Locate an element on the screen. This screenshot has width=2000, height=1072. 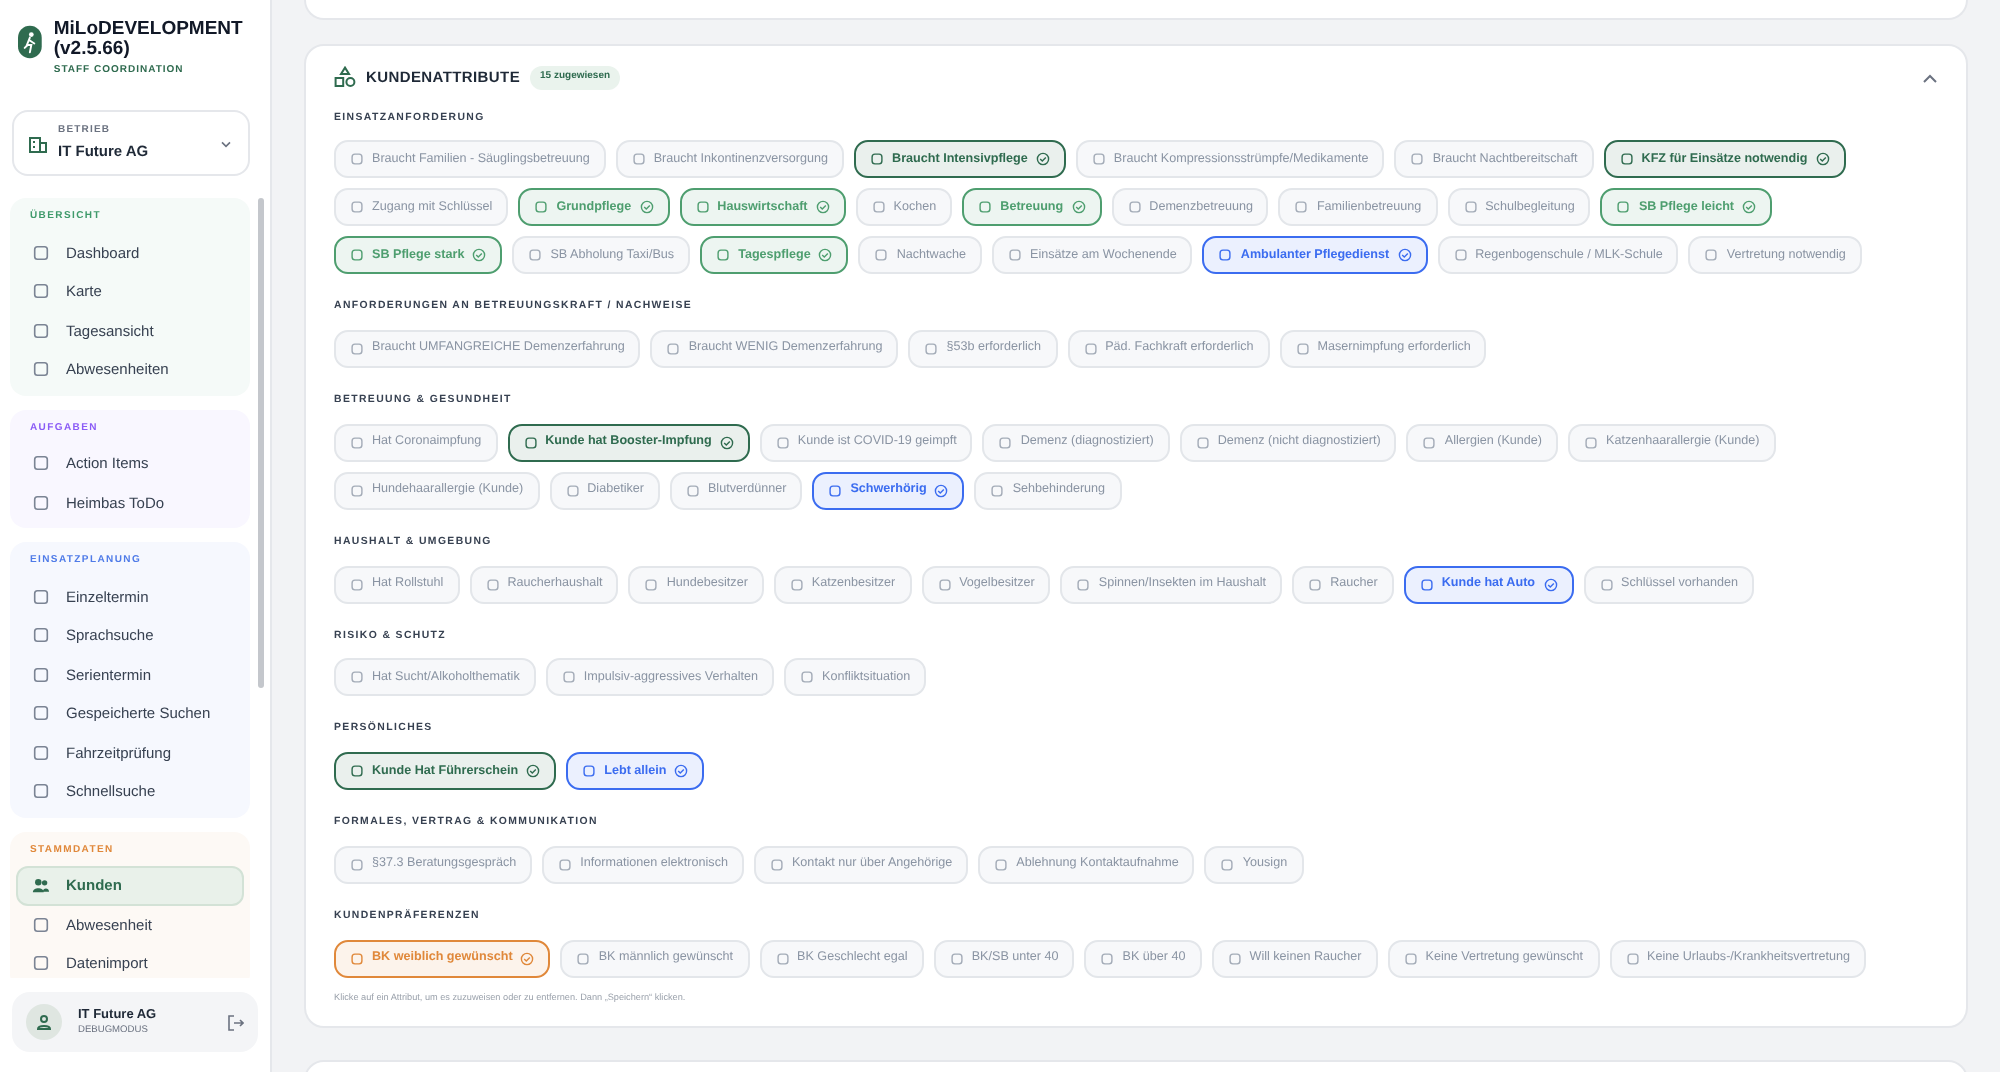
logout-icon is located at coordinates (235, 1022).